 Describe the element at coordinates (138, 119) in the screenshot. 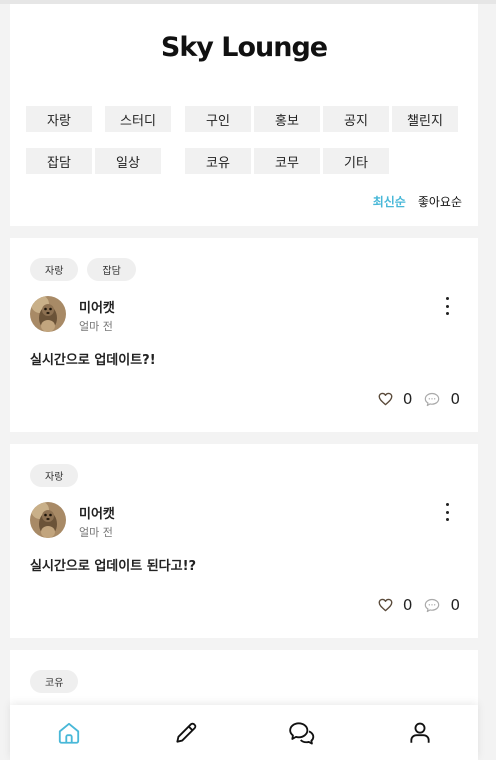

I see `category-chip: 스터디` at that location.